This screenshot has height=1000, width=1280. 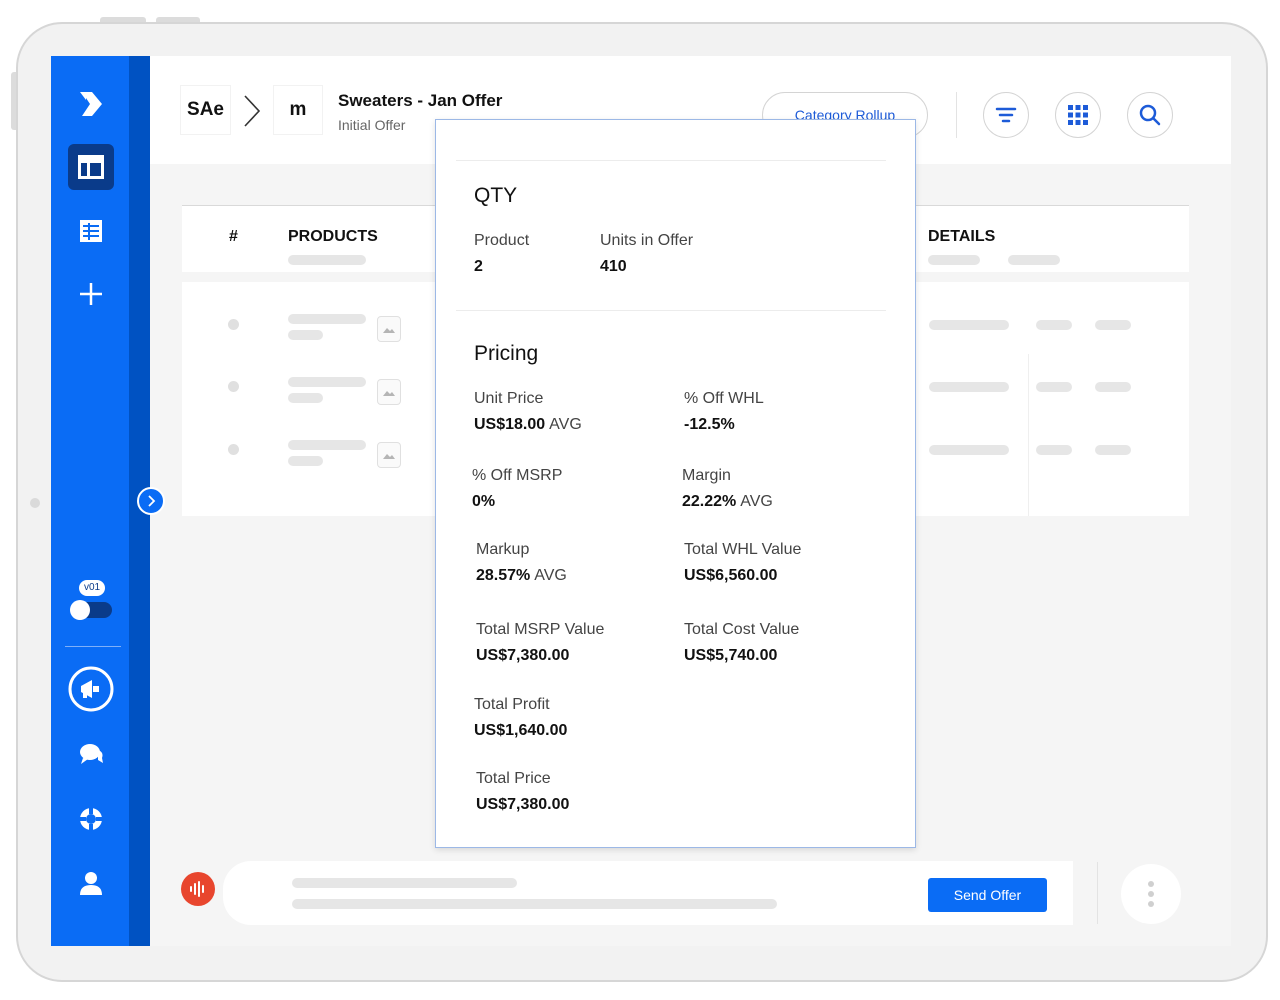 What do you see at coordinates (91, 754) in the screenshot?
I see `chat-icon` at bounding box center [91, 754].